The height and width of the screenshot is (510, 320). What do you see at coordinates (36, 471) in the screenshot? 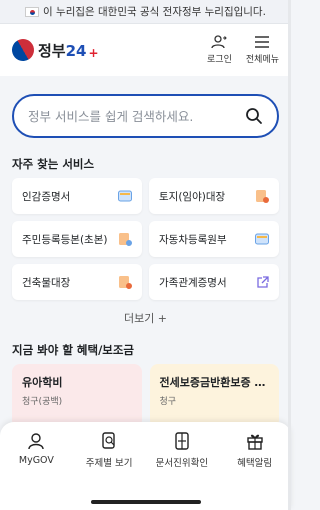
I see `nav-mygov: MyGOV` at bounding box center [36, 471].